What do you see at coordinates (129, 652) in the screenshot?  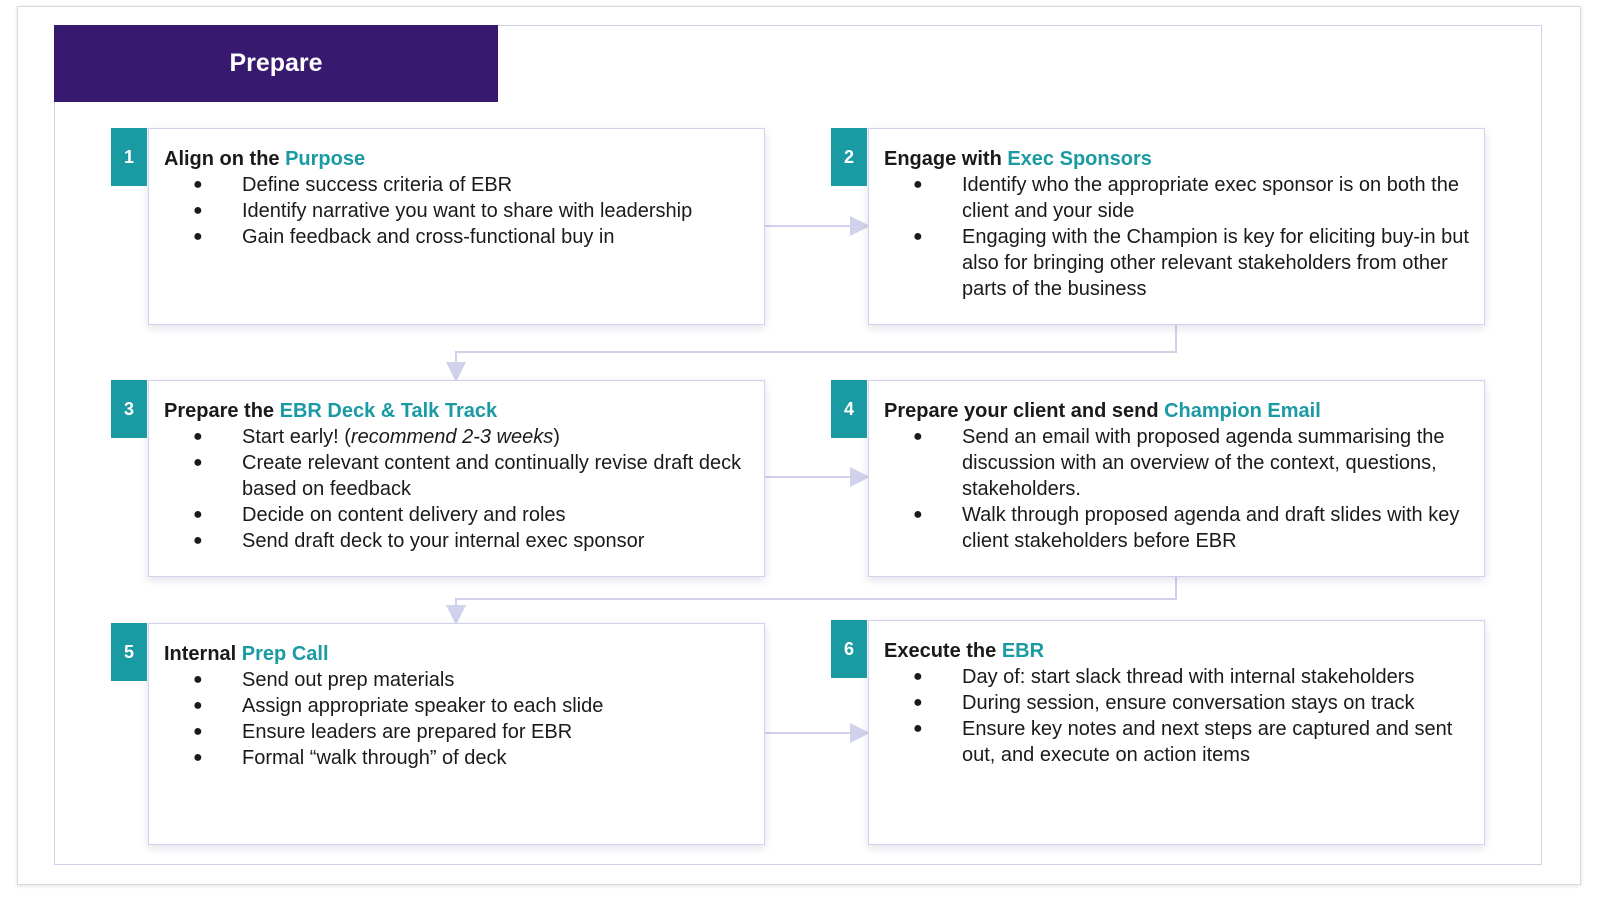 I see `step-number-badge: 5` at bounding box center [129, 652].